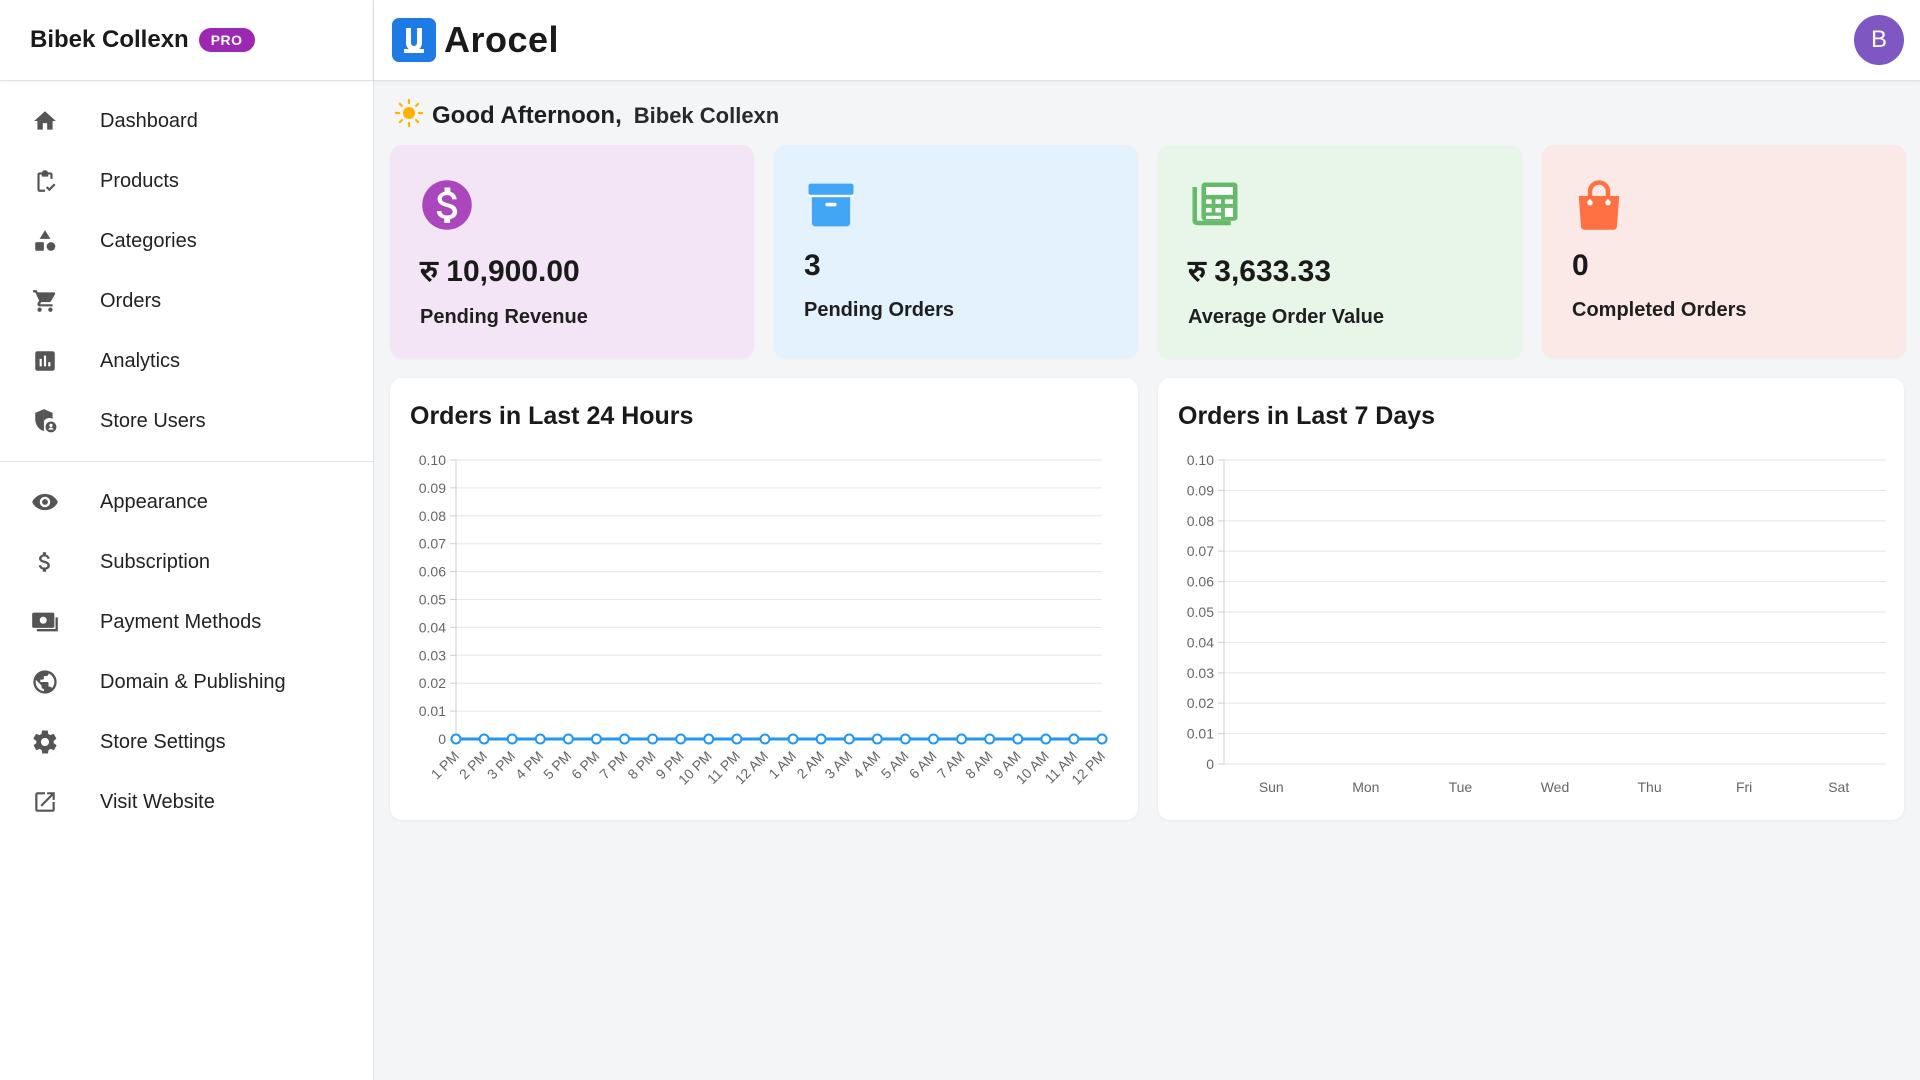  Describe the element at coordinates (501, 765) in the screenshot. I see `x-tick-label: 3 PM` at that location.